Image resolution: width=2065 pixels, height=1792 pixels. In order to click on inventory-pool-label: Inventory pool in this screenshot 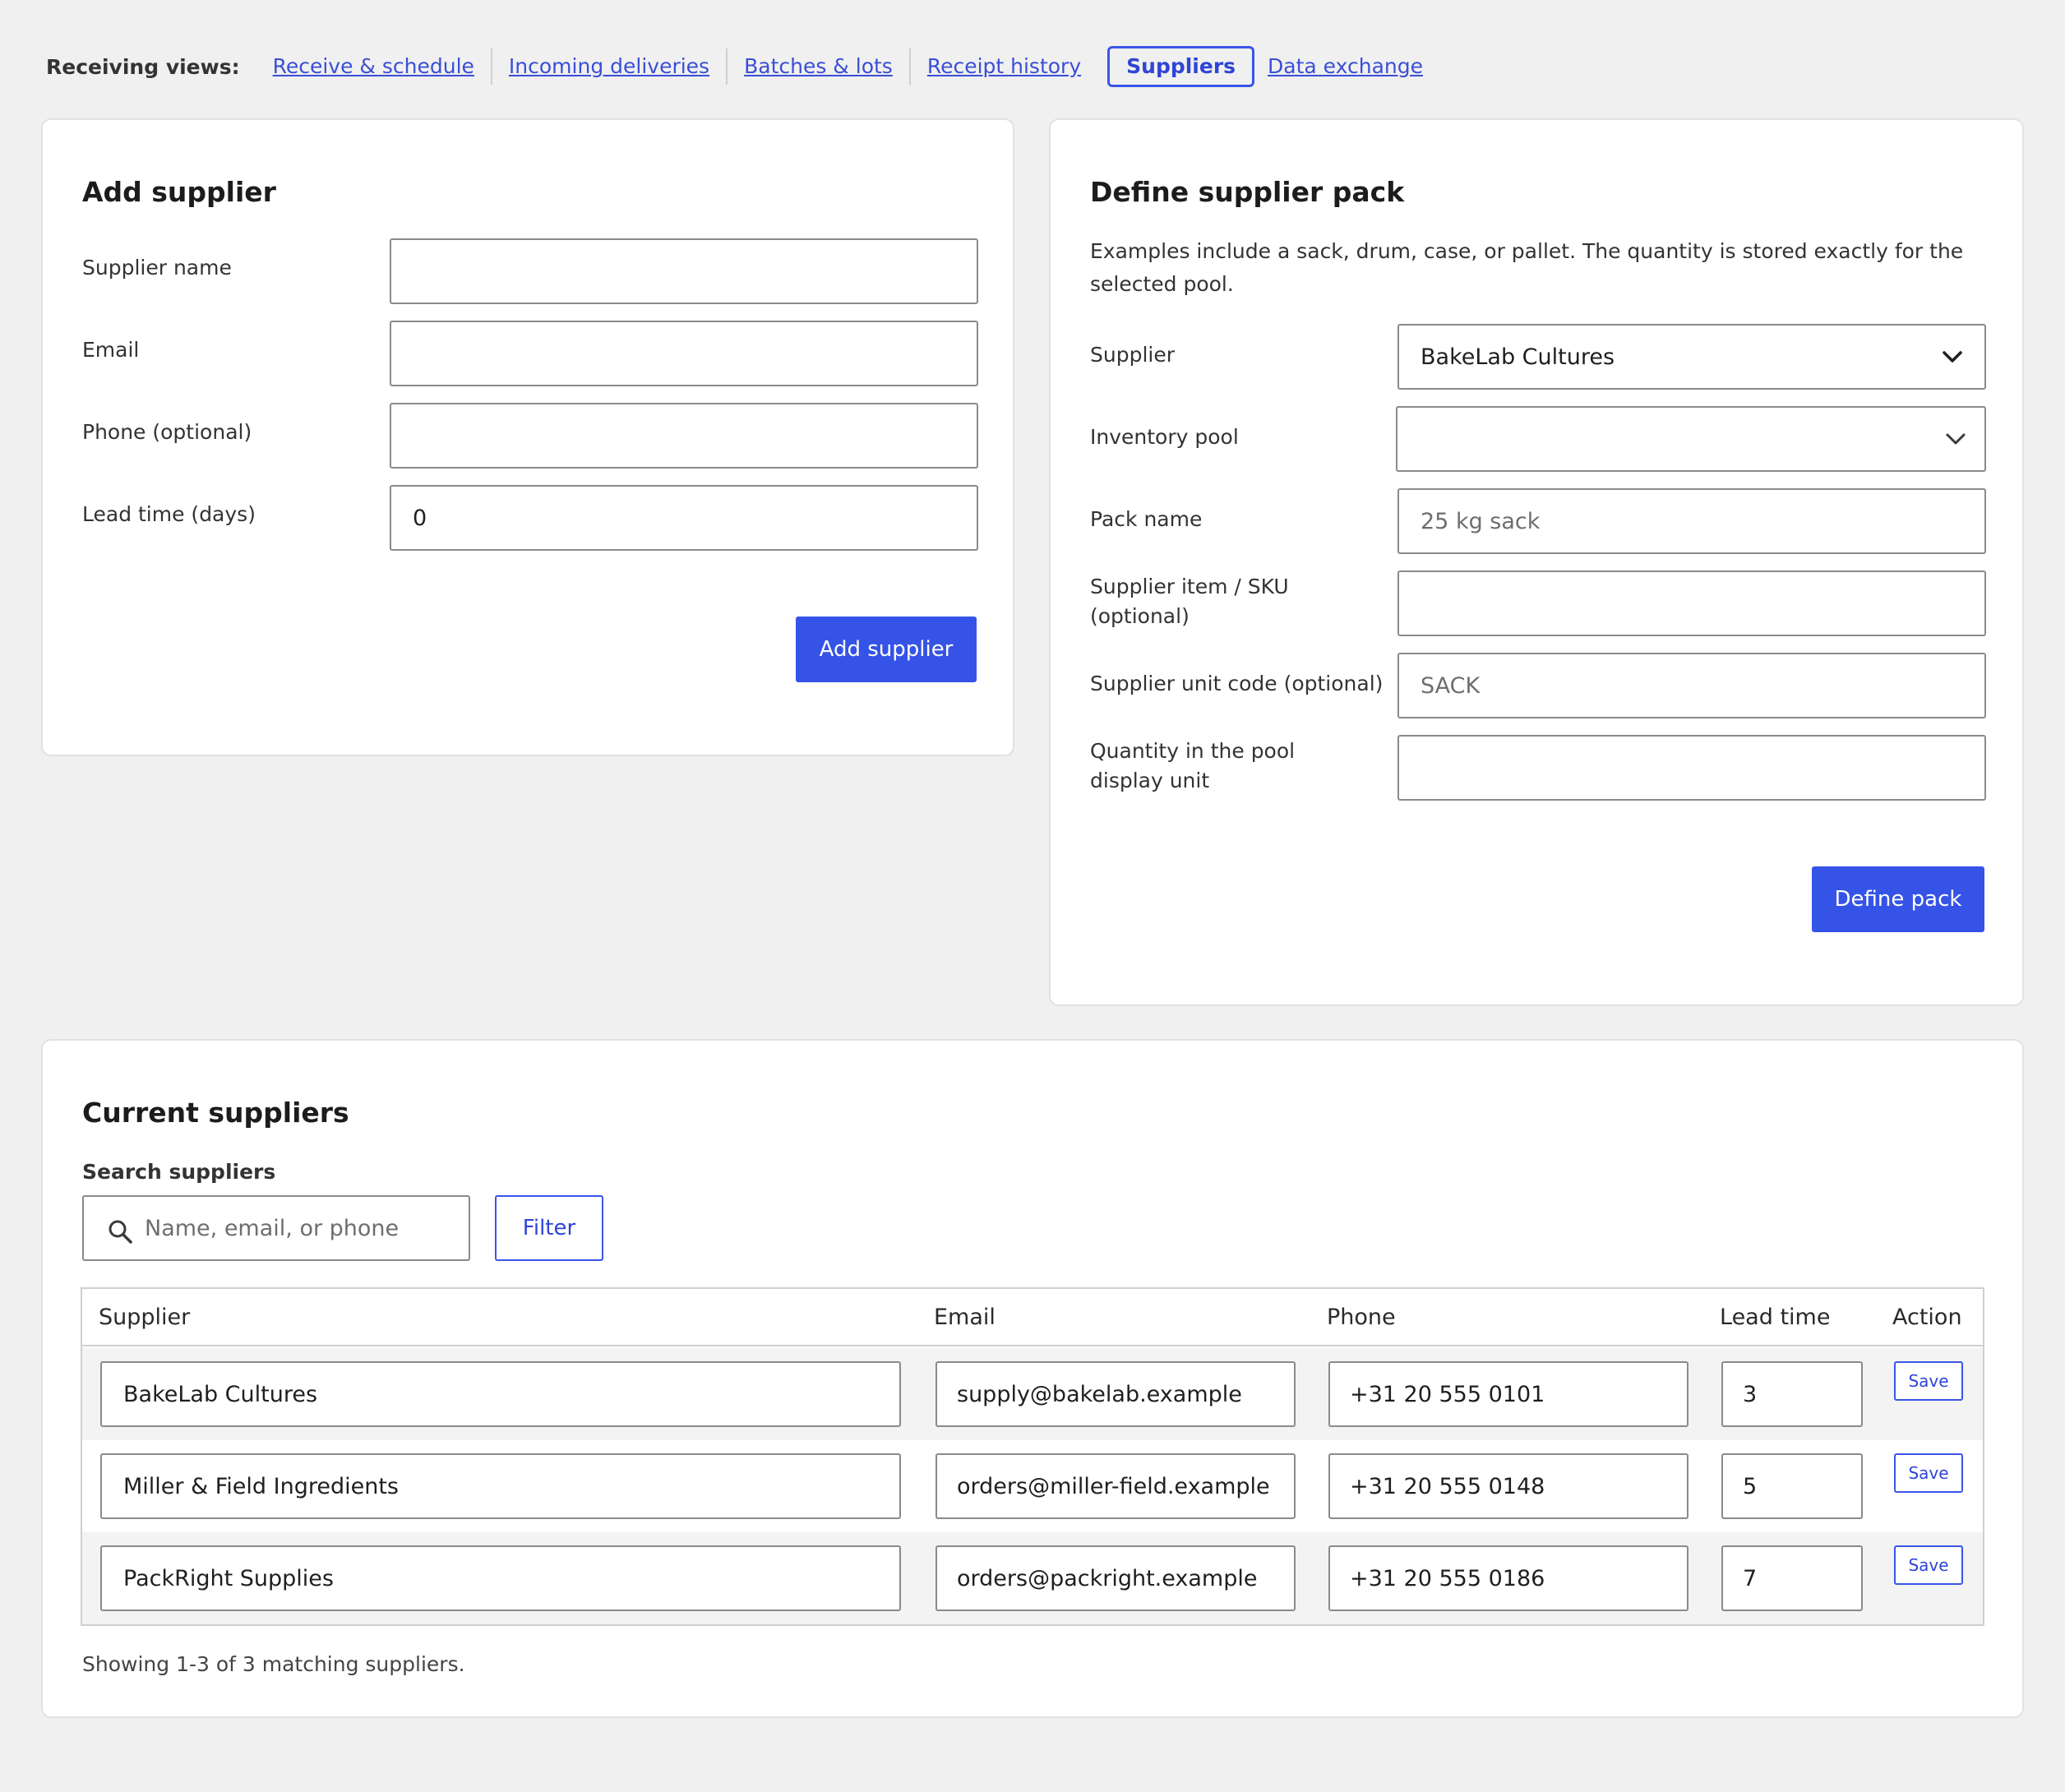, I will do `click(1164, 437)`.